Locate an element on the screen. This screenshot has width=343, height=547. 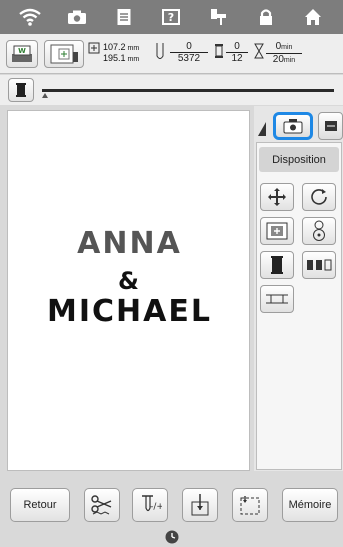
color-counter: 0 12 is located at coordinates (237, 52).